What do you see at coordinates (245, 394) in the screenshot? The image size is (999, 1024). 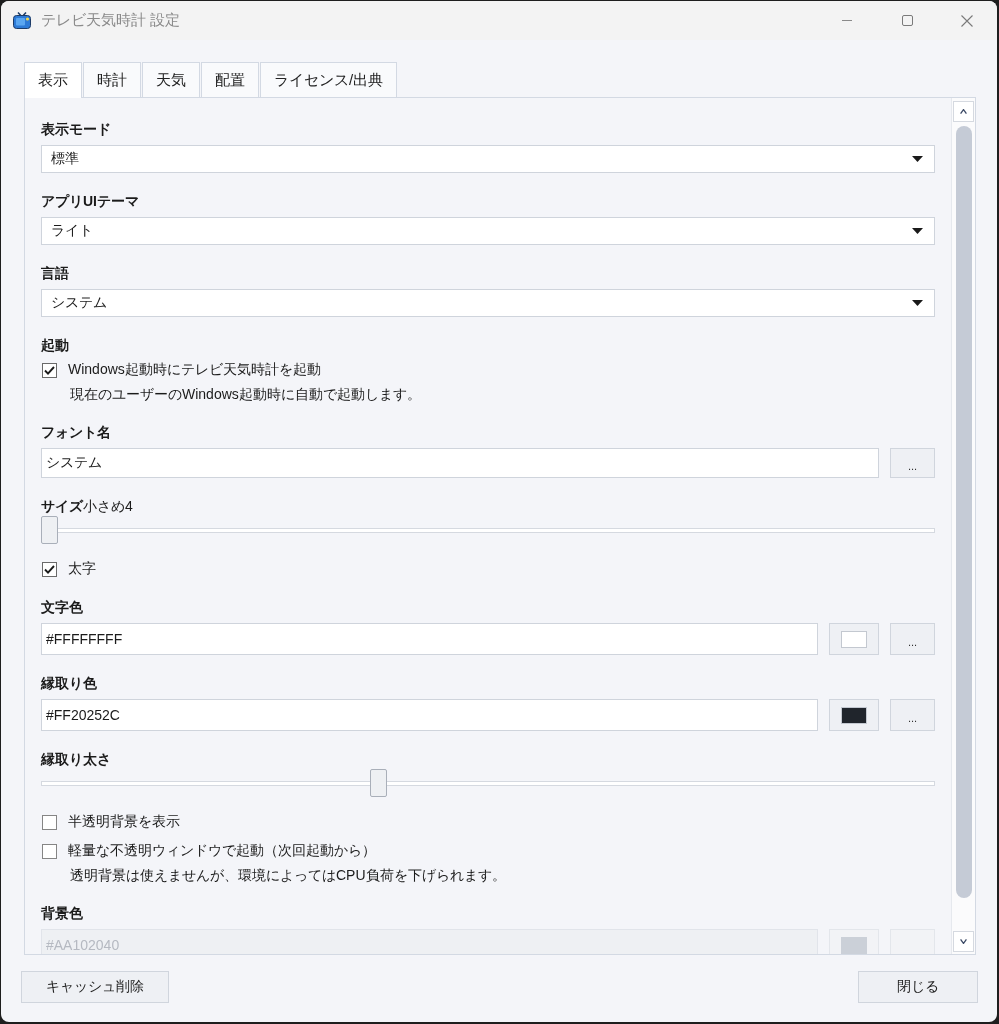 I see `description-text: 現在のユーザーのWindows起動時に自動で起動します。` at bounding box center [245, 394].